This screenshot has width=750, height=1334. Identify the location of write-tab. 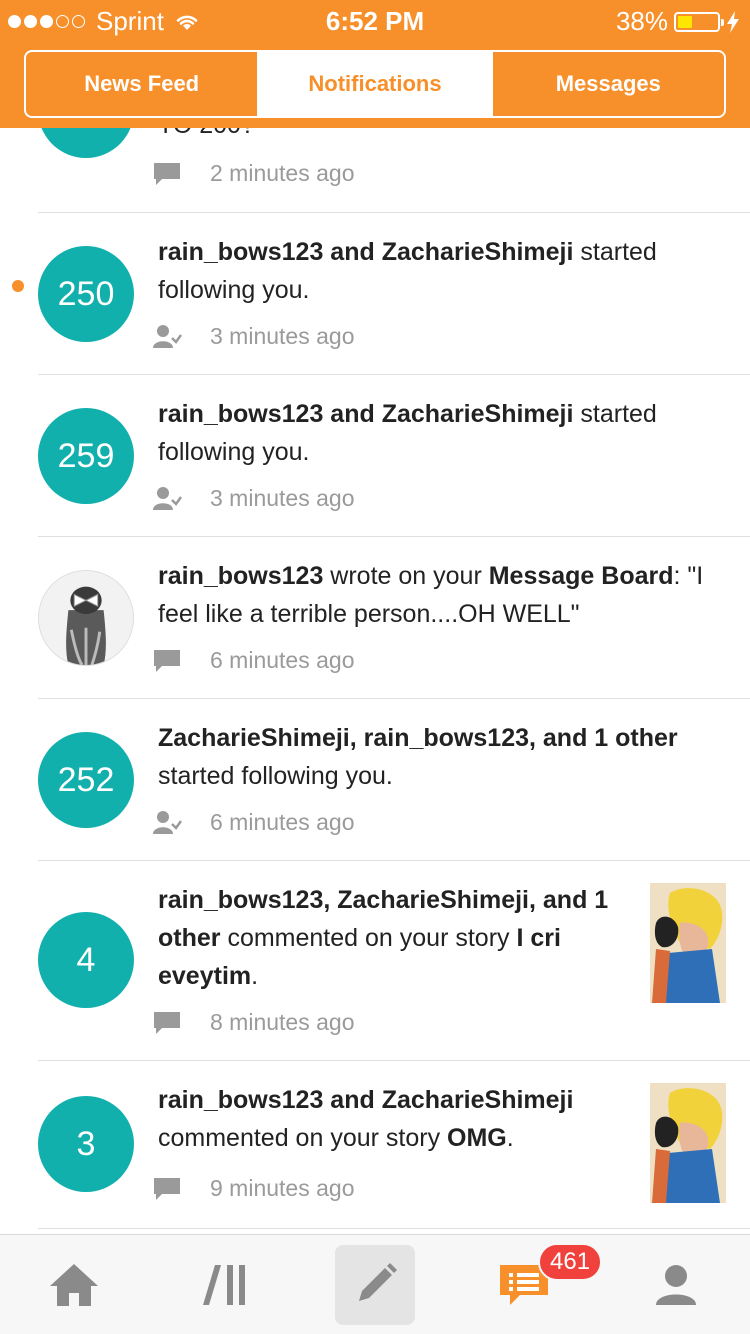
(375, 1285).